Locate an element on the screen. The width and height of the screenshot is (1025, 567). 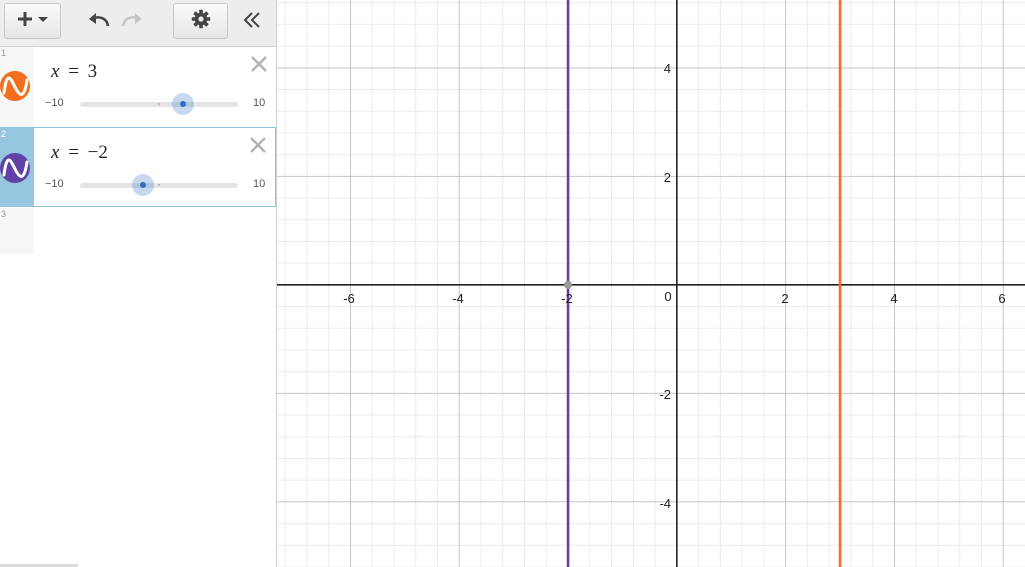
x-tick-label: -4 is located at coordinates (458, 298).